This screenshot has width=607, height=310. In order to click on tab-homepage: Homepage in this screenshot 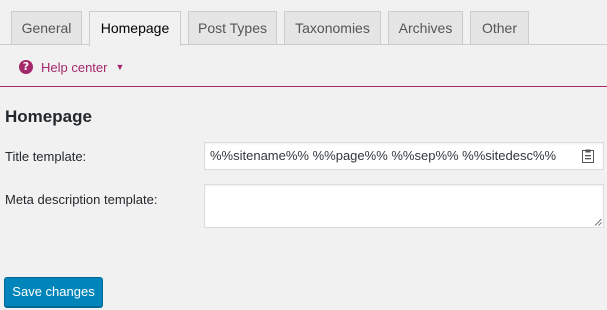, I will do `click(135, 28)`.